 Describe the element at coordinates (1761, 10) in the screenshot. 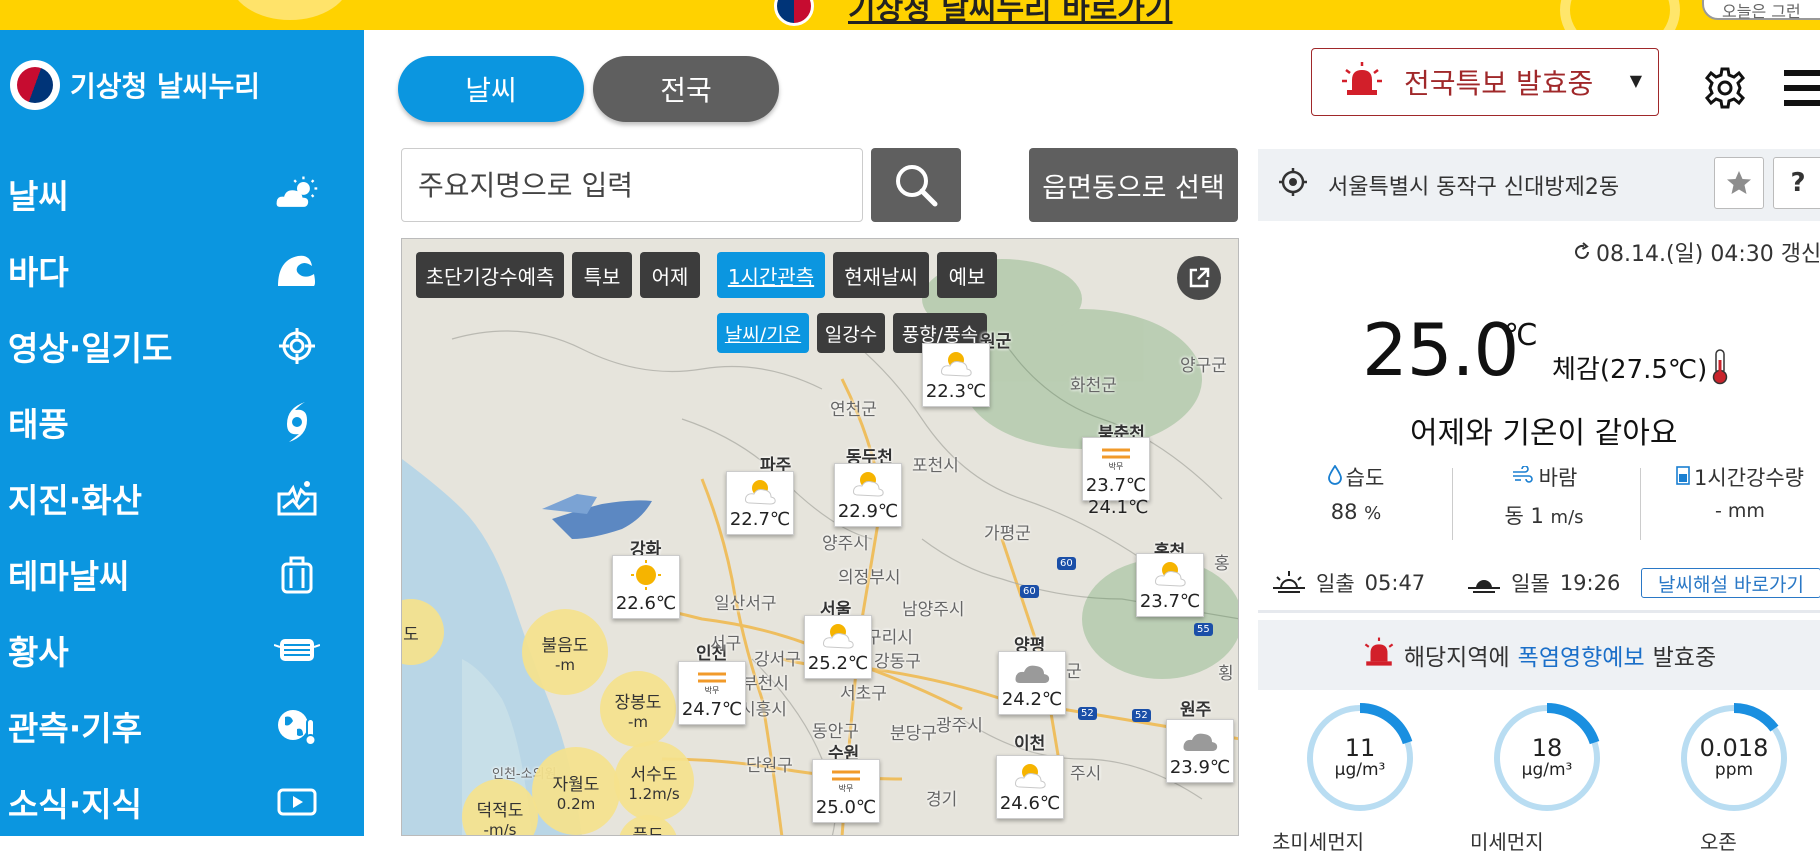

I see `banner-right-button: 오늘은 그런` at that location.